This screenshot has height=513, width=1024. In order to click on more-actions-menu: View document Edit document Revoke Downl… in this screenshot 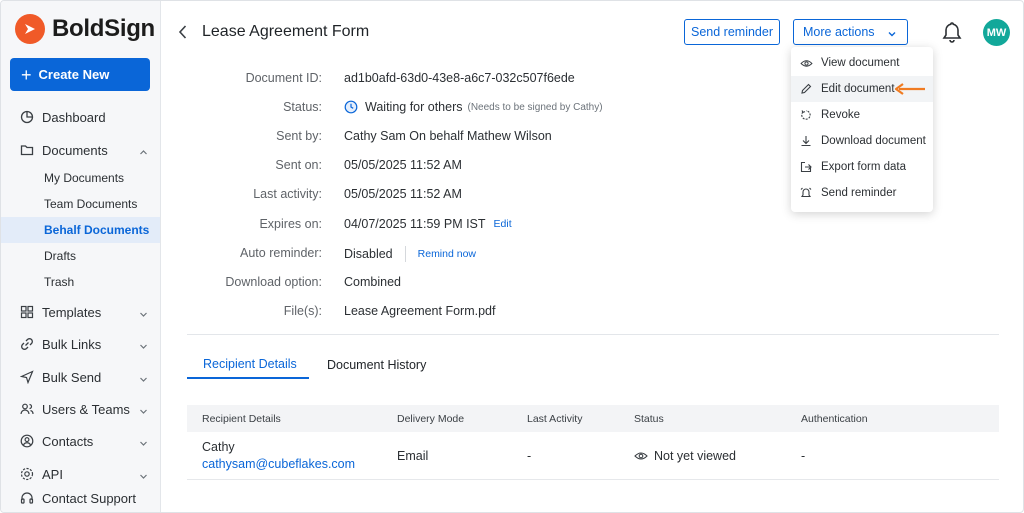, I will do `click(862, 129)`.